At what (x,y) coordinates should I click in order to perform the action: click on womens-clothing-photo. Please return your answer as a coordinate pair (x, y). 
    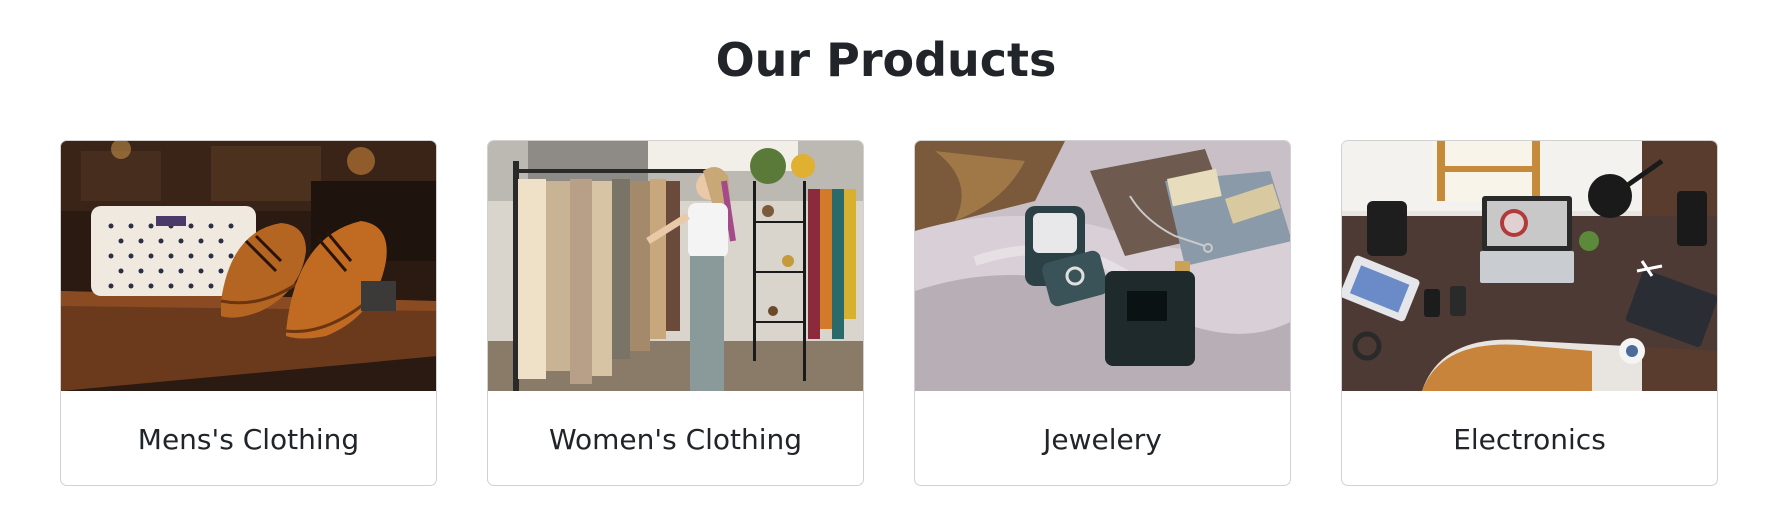
    Looking at the image, I should click on (675, 266).